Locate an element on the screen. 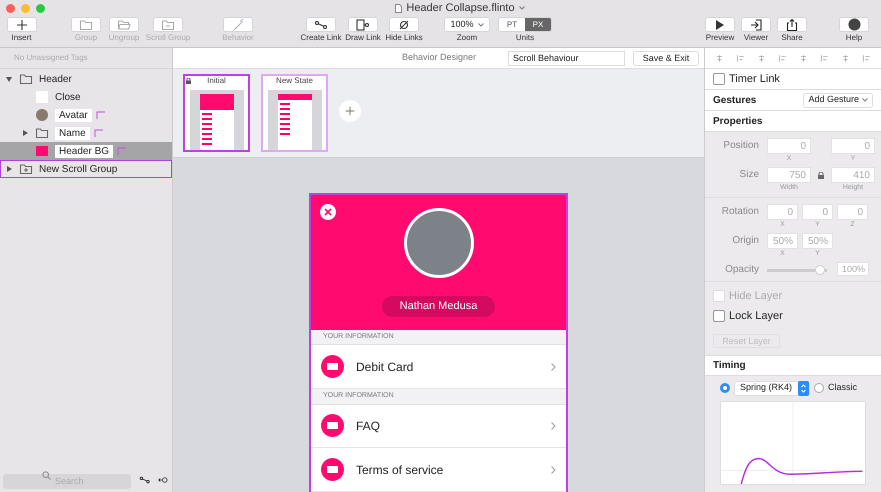  tags-note: No Unassigned Tags is located at coordinates (51, 58).